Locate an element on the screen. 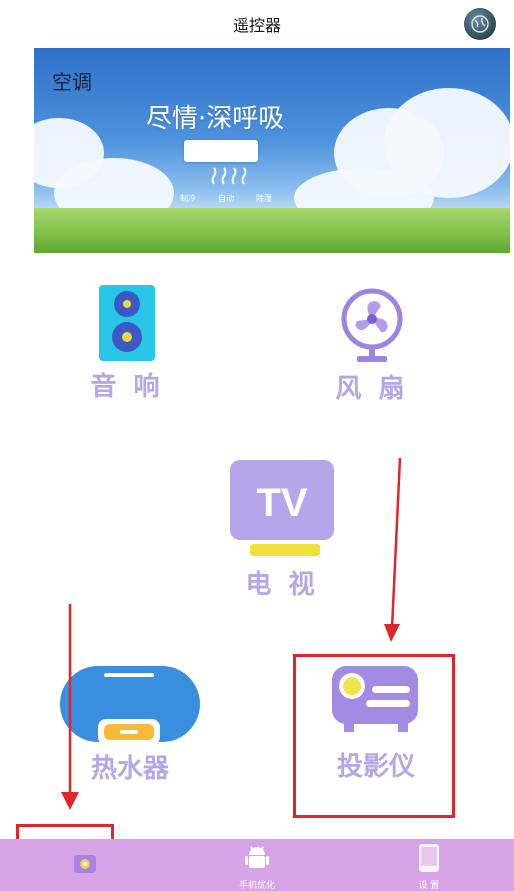 The width and height of the screenshot is (514, 891). fan-icon is located at coordinates (372, 325).